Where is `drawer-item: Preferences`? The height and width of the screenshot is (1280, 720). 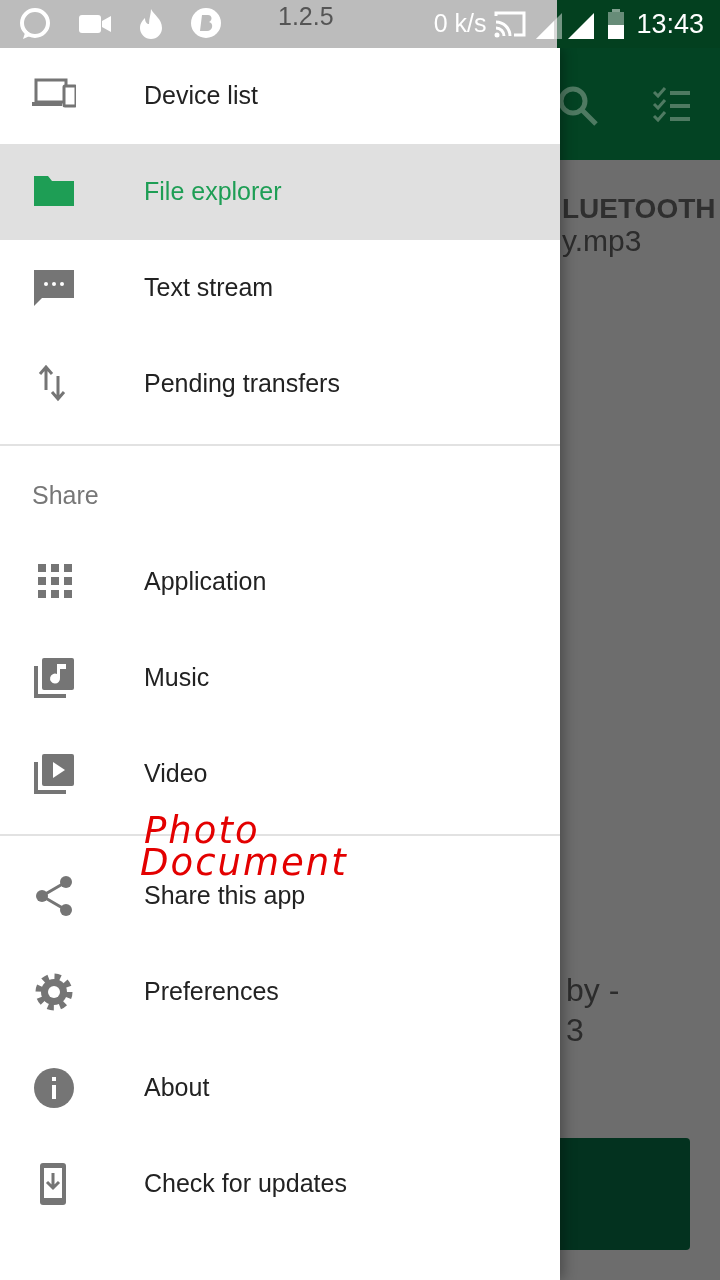
drawer-item: Preferences is located at coordinates (211, 992).